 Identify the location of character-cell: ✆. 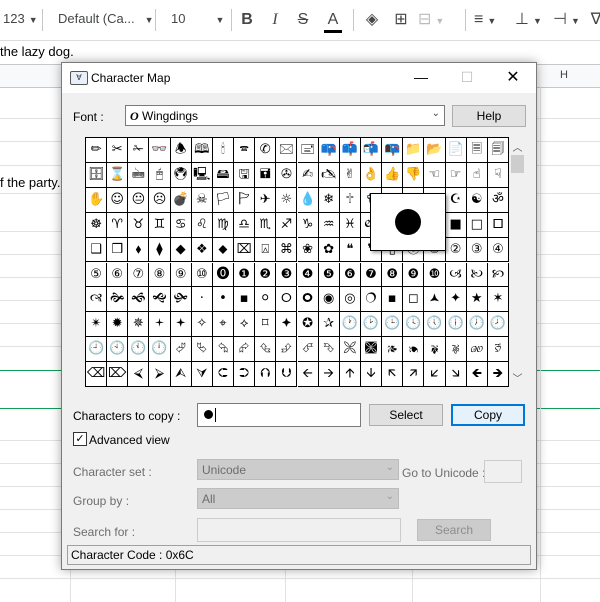
(266, 150).